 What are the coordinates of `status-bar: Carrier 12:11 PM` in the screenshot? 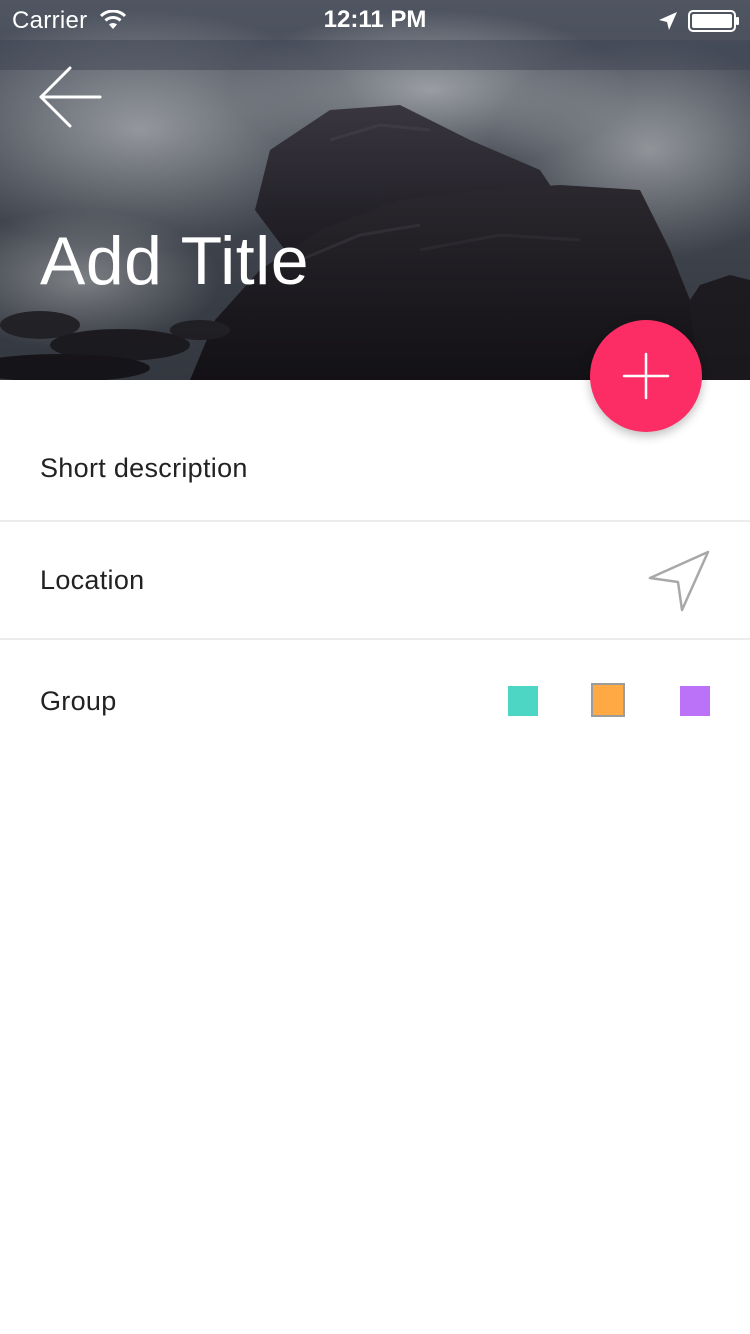 It's located at (375, 20).